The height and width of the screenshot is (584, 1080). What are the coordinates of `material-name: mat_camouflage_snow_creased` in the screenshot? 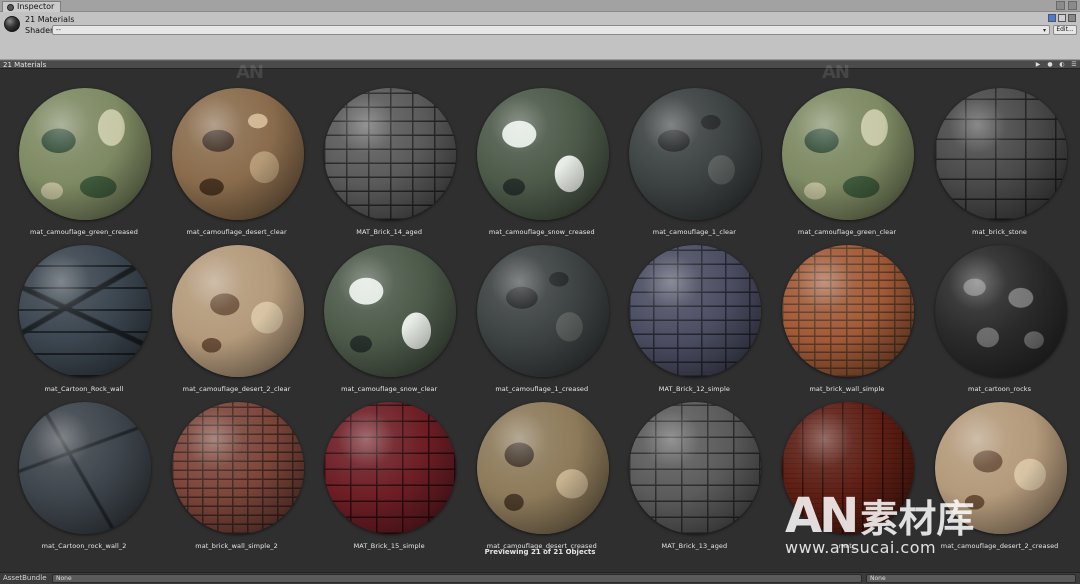 It's located at (541, 232).